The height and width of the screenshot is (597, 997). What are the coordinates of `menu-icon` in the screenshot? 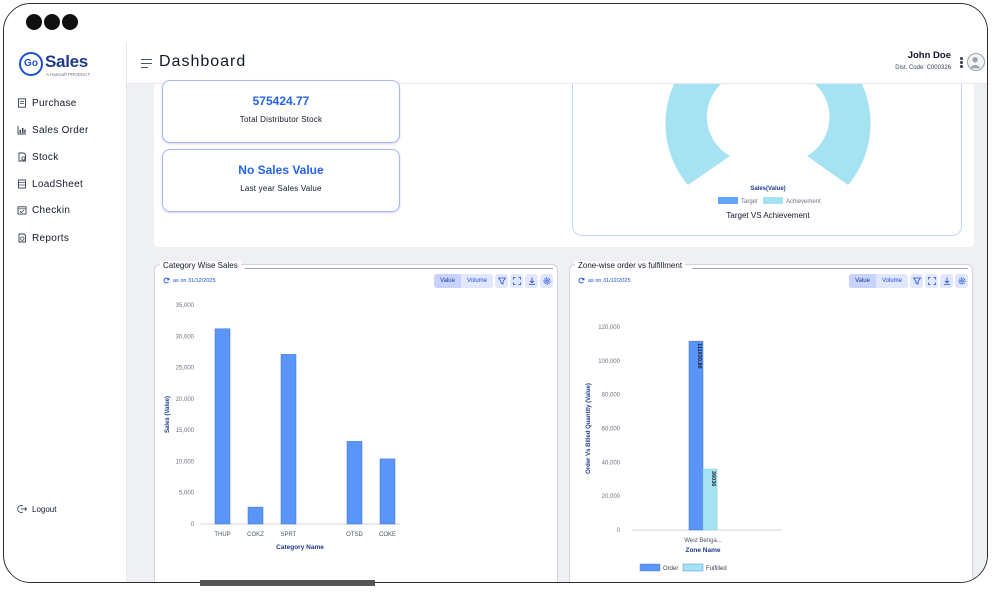 It's located at (146, 64).